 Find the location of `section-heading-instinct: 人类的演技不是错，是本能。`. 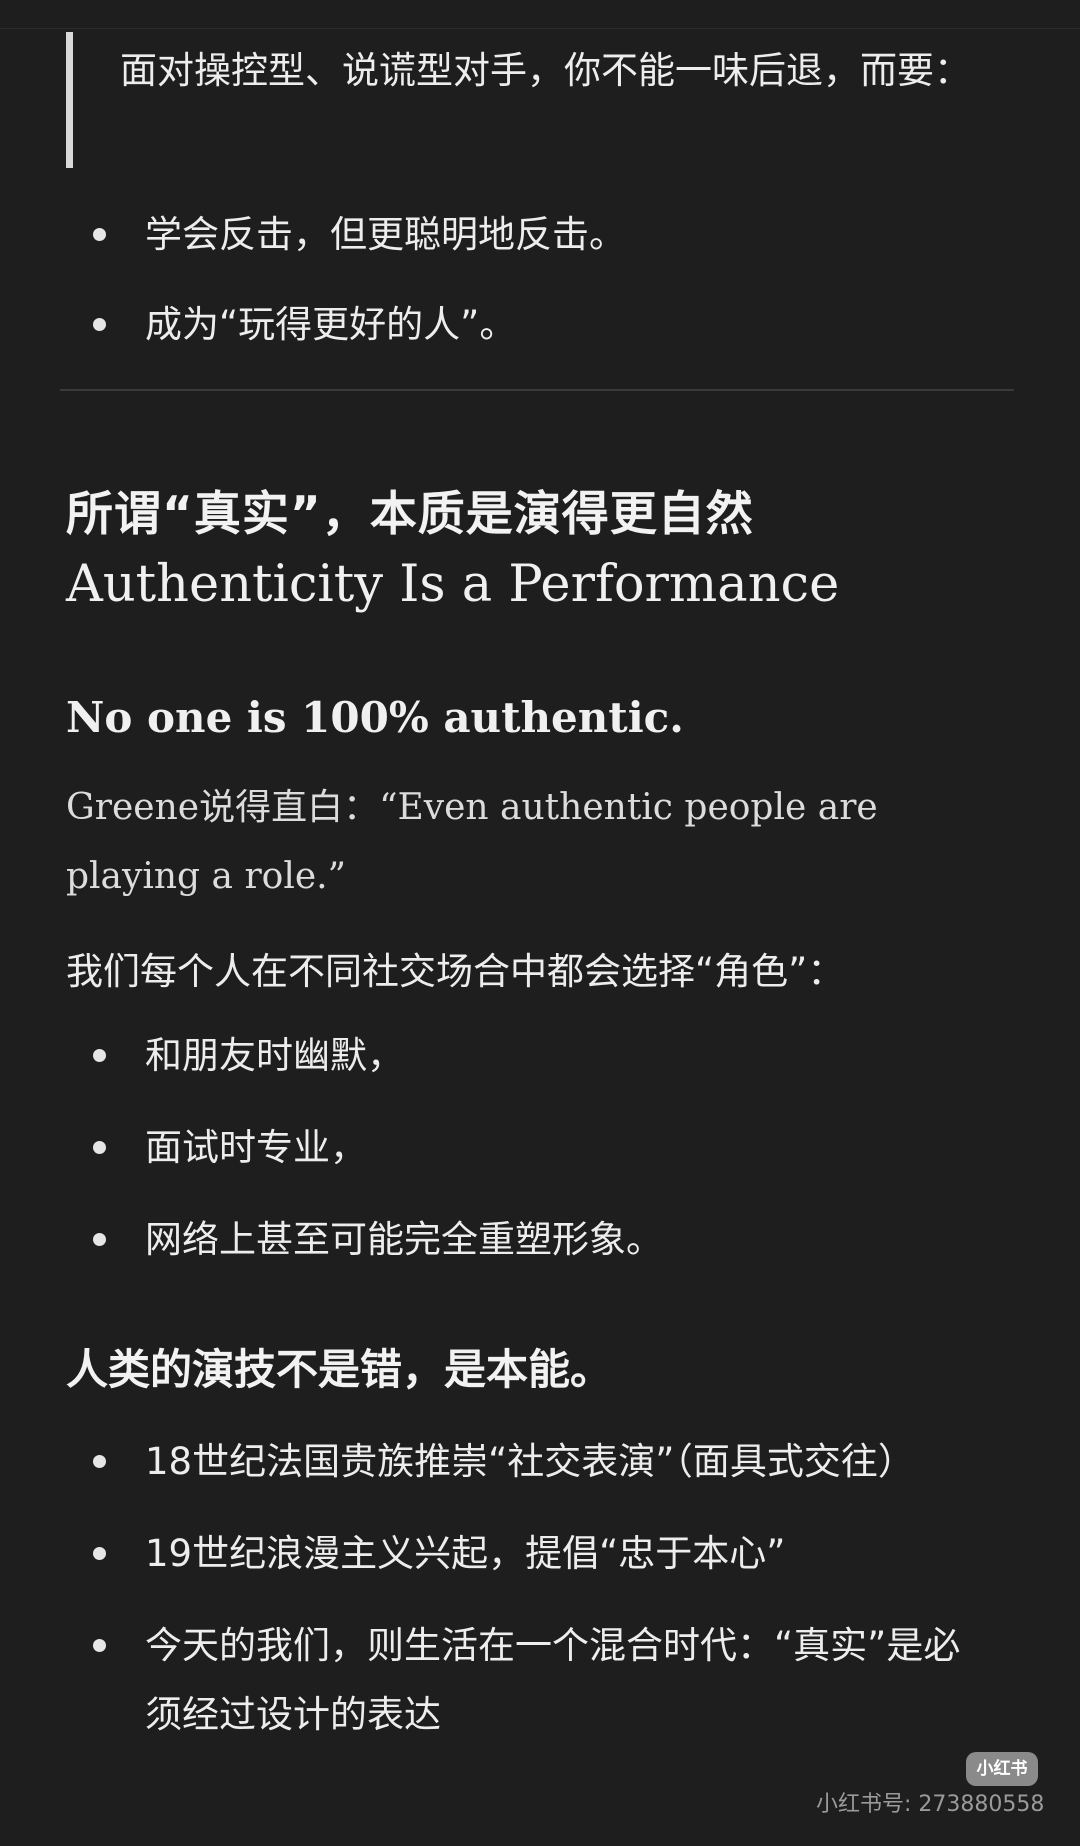

section-heading-instinct: 人类的演技不是错，是本能。 is located at coordinates (339, 1369).